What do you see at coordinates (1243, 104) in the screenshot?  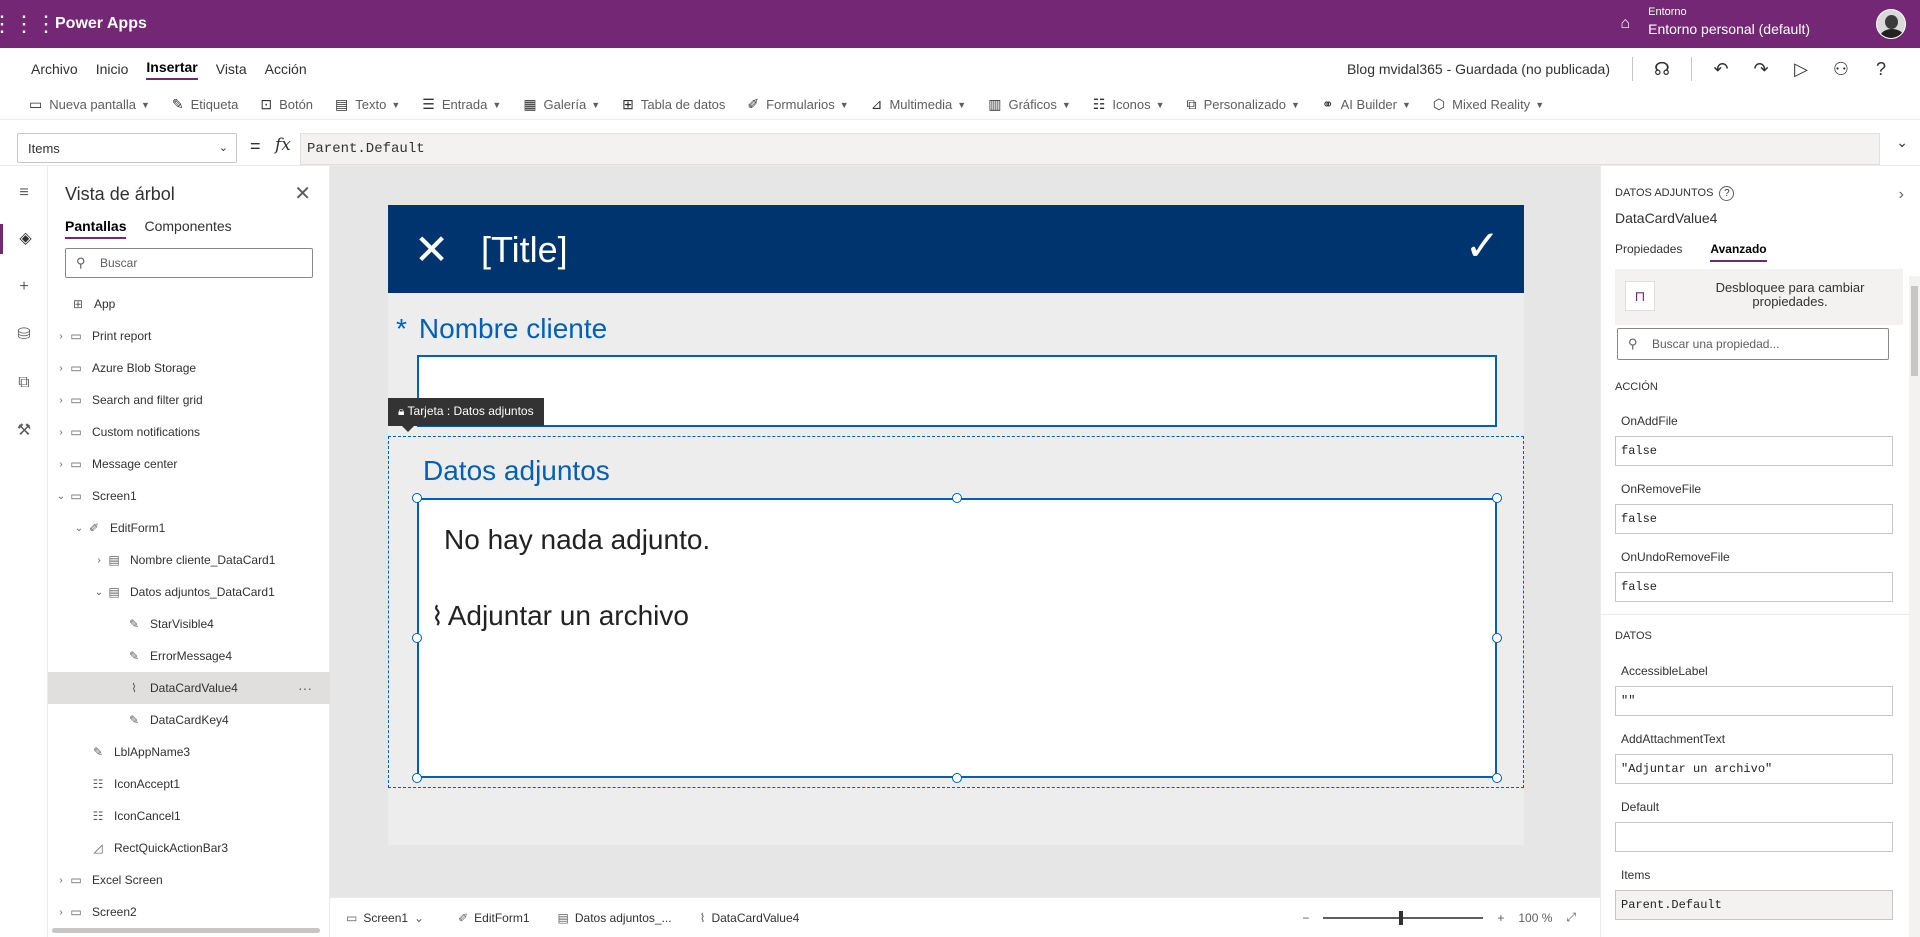 I see `custom-button: ⧉ Personalizado ▼` at bounding box center [1243, 104].